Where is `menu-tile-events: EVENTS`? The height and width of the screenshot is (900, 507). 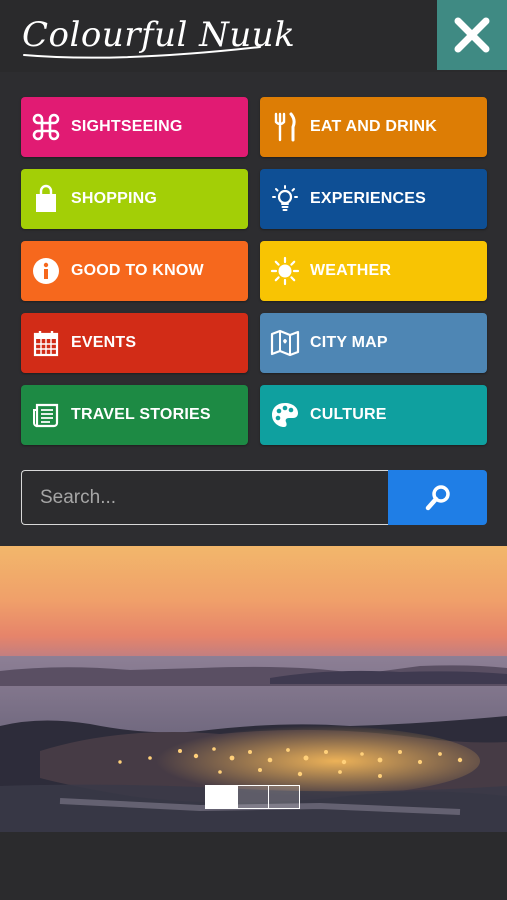 menu-tile-events: EVENTS is located at coordinates (134, 343).